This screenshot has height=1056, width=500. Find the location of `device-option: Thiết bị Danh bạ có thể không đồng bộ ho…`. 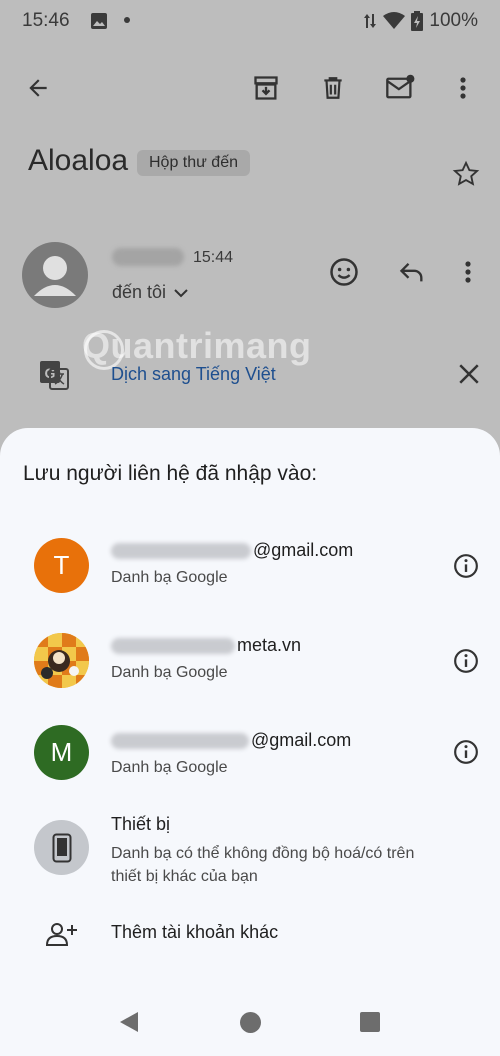

device-option: Thiết bị Danh bạ có thể không đồng bộ ho… is located at coordinates (250, 850).